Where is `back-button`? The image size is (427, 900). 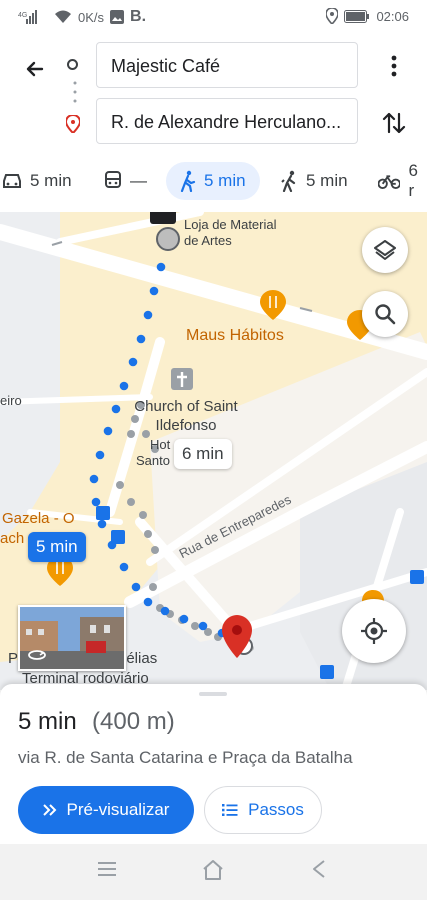
back-button is located at coordinates (34, 70).